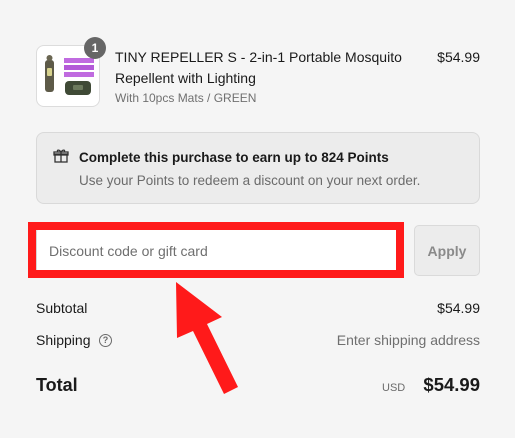 The height and width of the screenshot is (438, 515). Describe the element at coordinates (105, 340) in the screenshot. I see `question-circle-icon: ?` at that location.